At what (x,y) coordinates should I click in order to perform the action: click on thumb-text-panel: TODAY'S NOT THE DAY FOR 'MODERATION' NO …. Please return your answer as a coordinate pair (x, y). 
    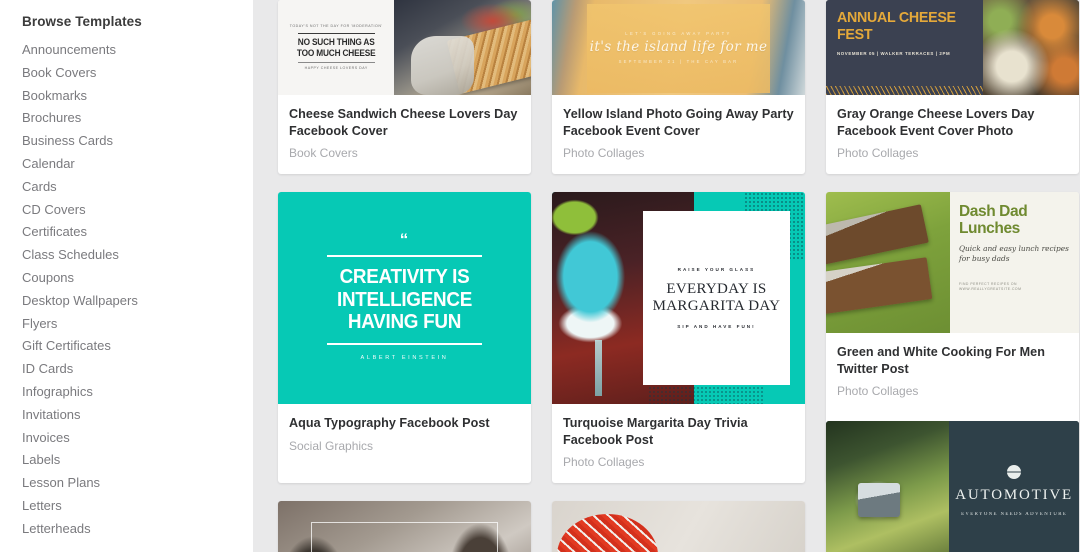
    Looking at the image, I should click on (336, 47).